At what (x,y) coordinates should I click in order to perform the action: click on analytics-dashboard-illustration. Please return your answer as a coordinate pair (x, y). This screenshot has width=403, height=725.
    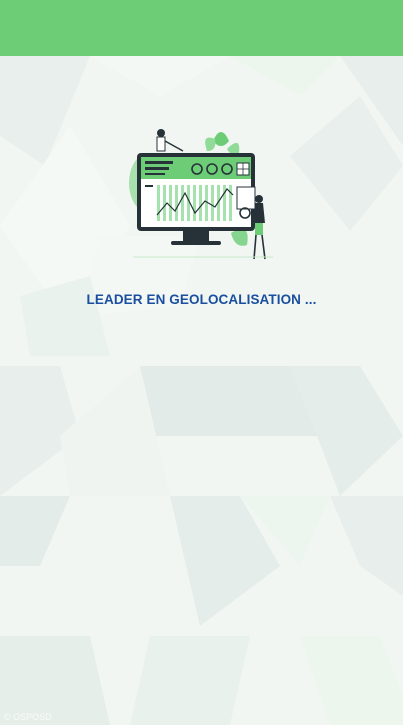
    Looking at the image, I should click on (199, 194).